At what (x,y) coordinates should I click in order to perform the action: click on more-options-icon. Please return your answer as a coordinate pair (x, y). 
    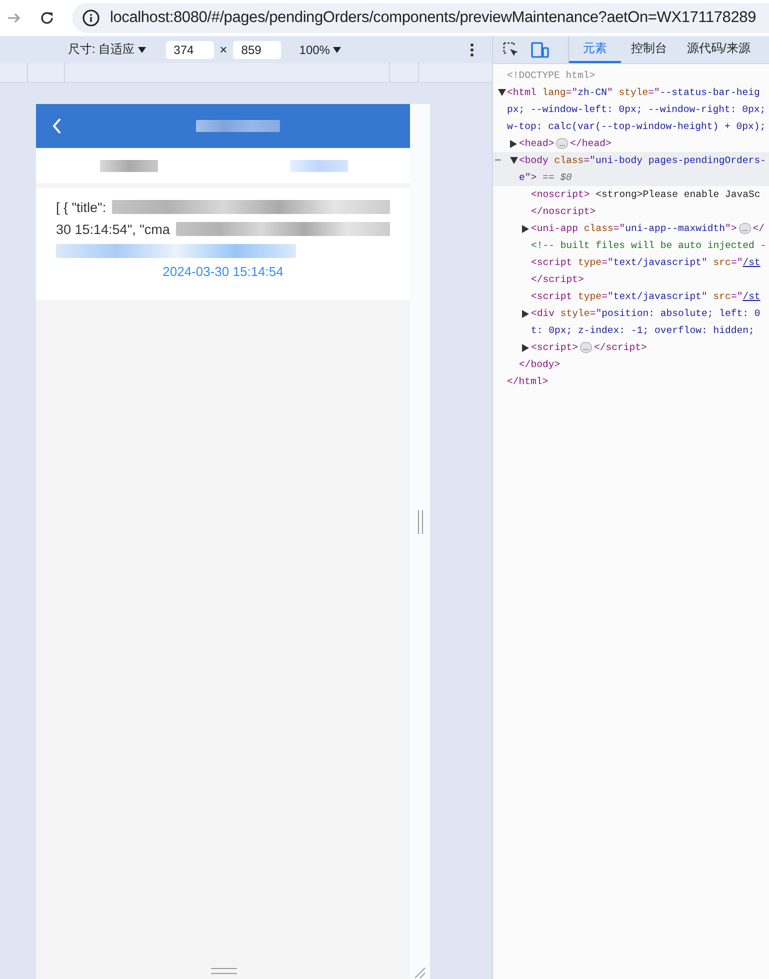
    Looking at the image, I should click on (472, 49).